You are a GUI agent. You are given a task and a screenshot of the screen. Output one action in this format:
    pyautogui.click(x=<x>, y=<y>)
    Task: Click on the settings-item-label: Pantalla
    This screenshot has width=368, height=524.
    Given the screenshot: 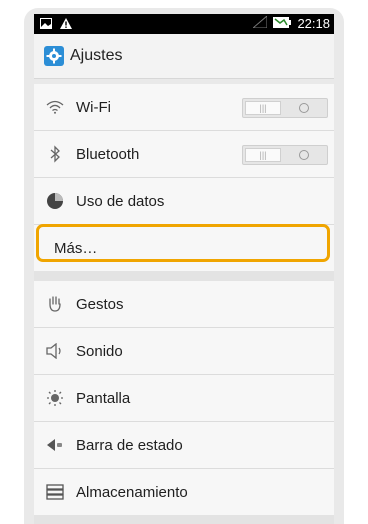 What is the action you would take?
    pyautogui.click(x=103, y=398)
    